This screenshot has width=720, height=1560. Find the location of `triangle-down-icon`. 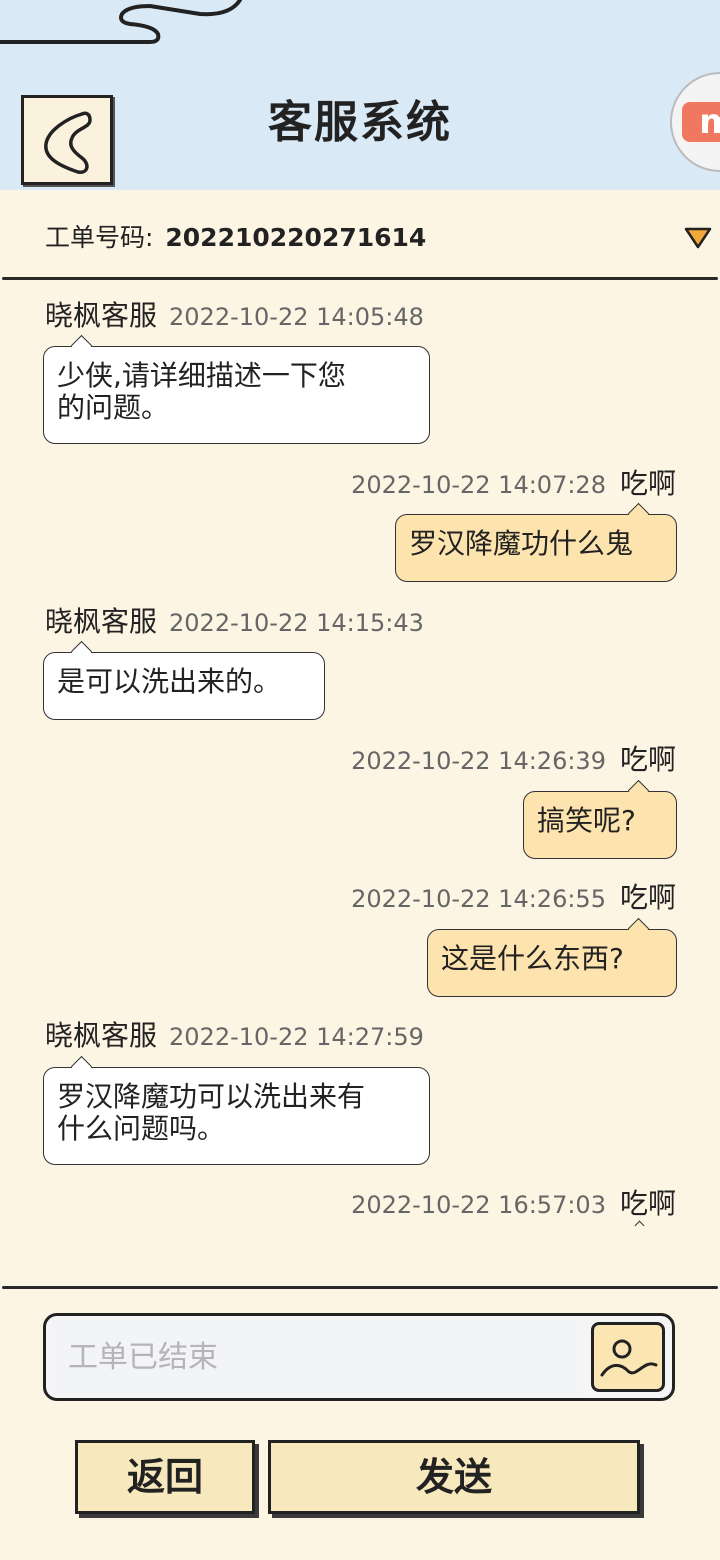

triangle-down-icon is located at coordinates (698, 238).